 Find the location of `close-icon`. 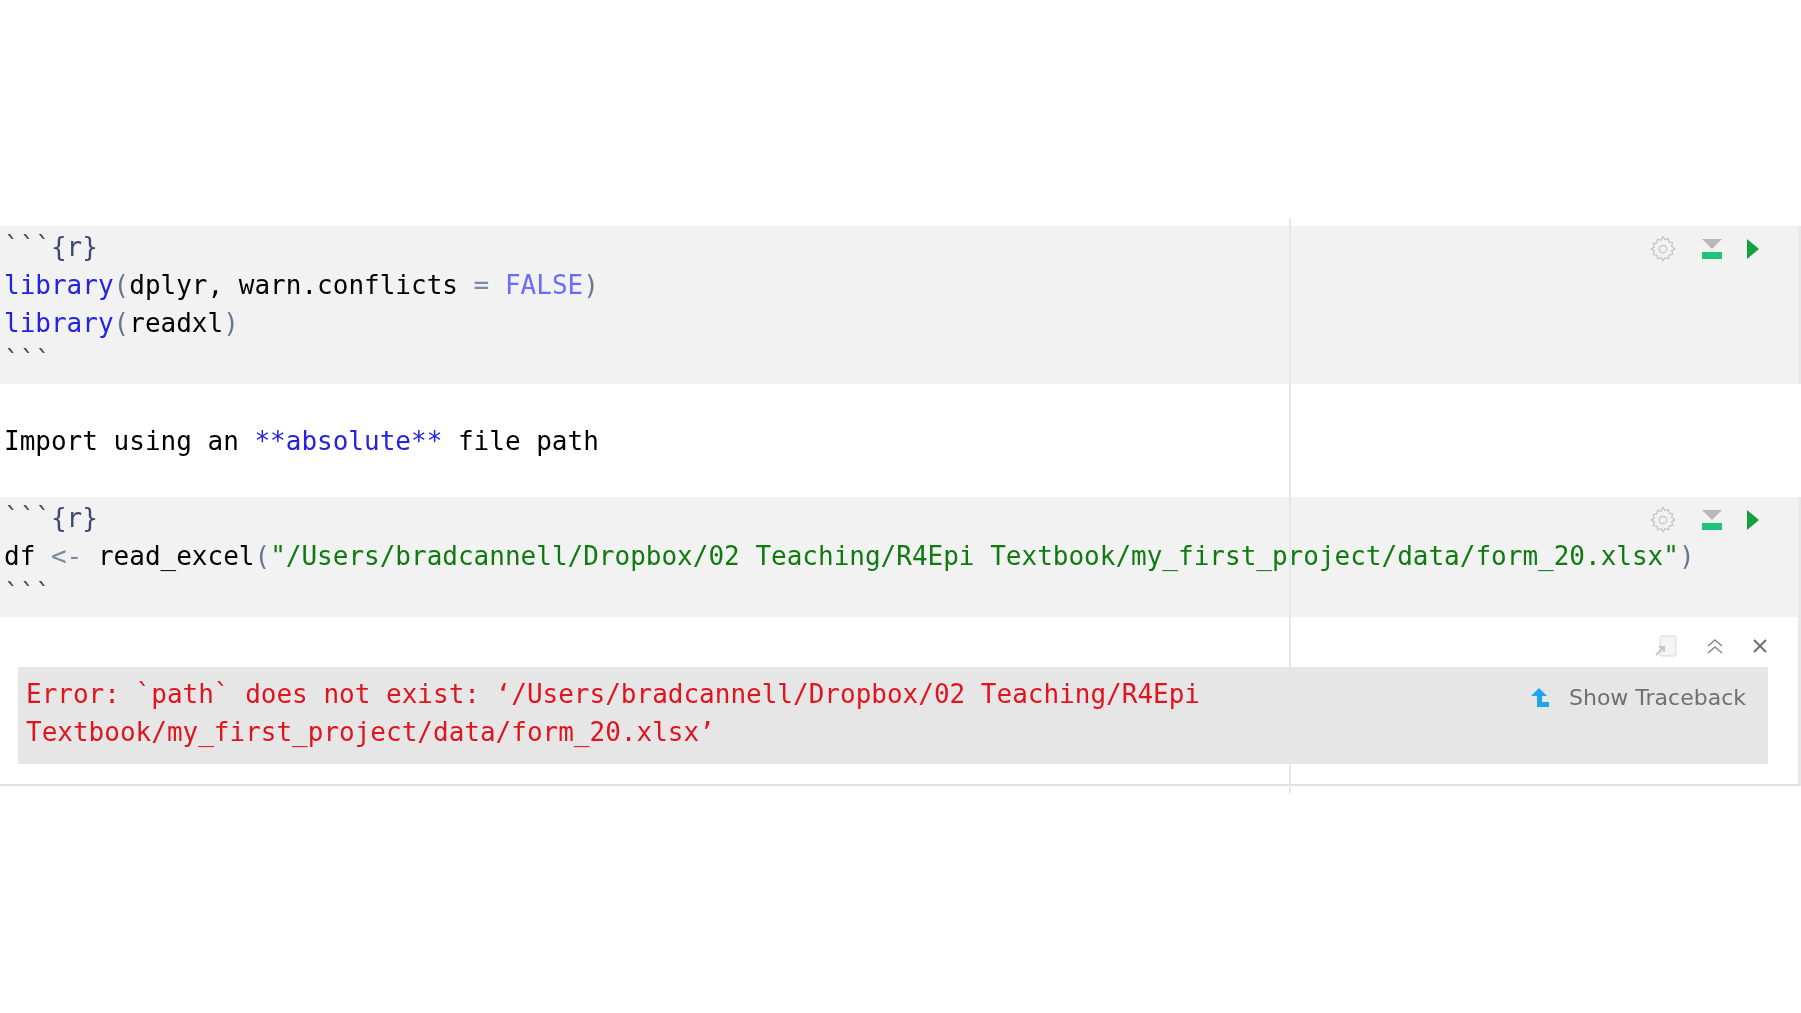

close-icon is located at coordinates (1760, 646).